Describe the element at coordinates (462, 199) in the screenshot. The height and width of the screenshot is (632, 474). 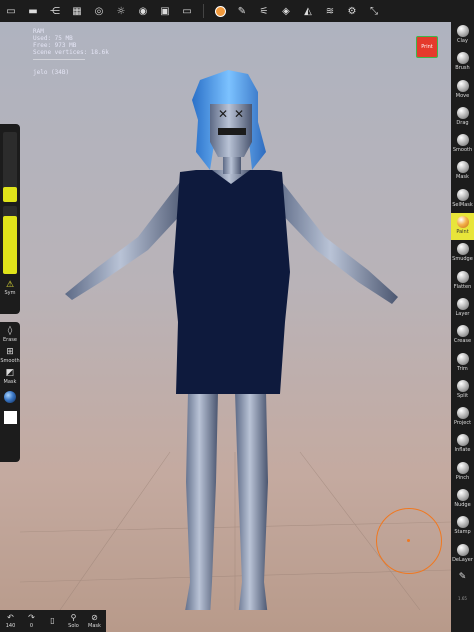
I see `tool-selmask: SelMask` at that location.